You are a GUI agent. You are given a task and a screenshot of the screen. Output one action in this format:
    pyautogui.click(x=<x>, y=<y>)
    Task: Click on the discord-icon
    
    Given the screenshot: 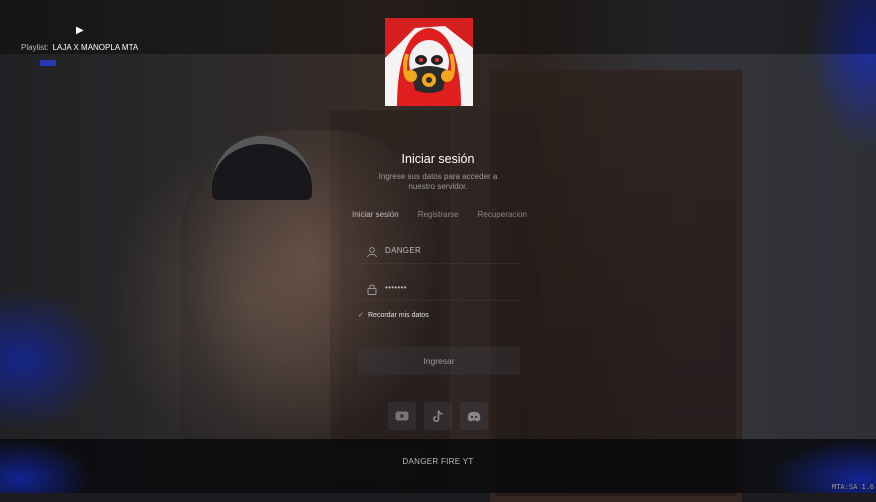 What is the action you would take?
    pyautogui.click(x=474, y=416)
    